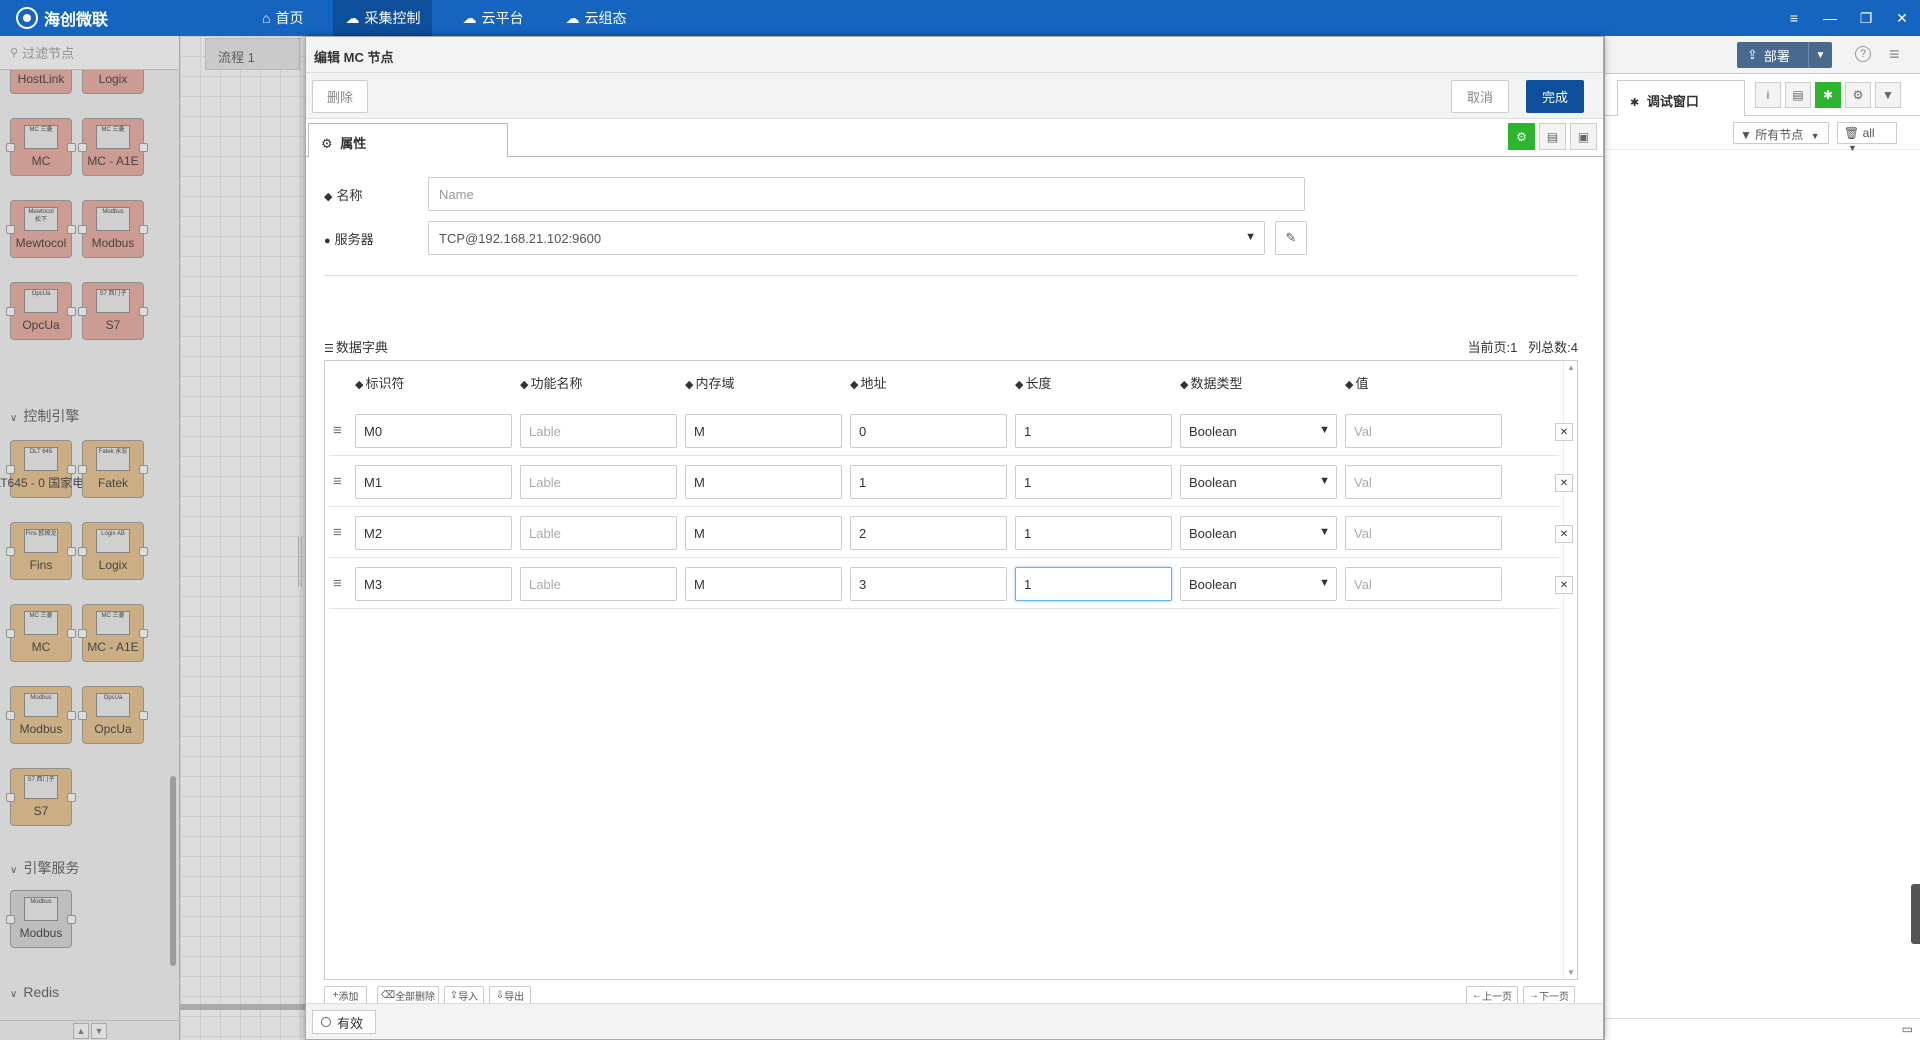 This screenshot has height=1040, width=1920. What do you see at coordinates (379, 382) in the screenshot?
I see `column-header: ◆ 标识符` at bounding box center [379, 382].